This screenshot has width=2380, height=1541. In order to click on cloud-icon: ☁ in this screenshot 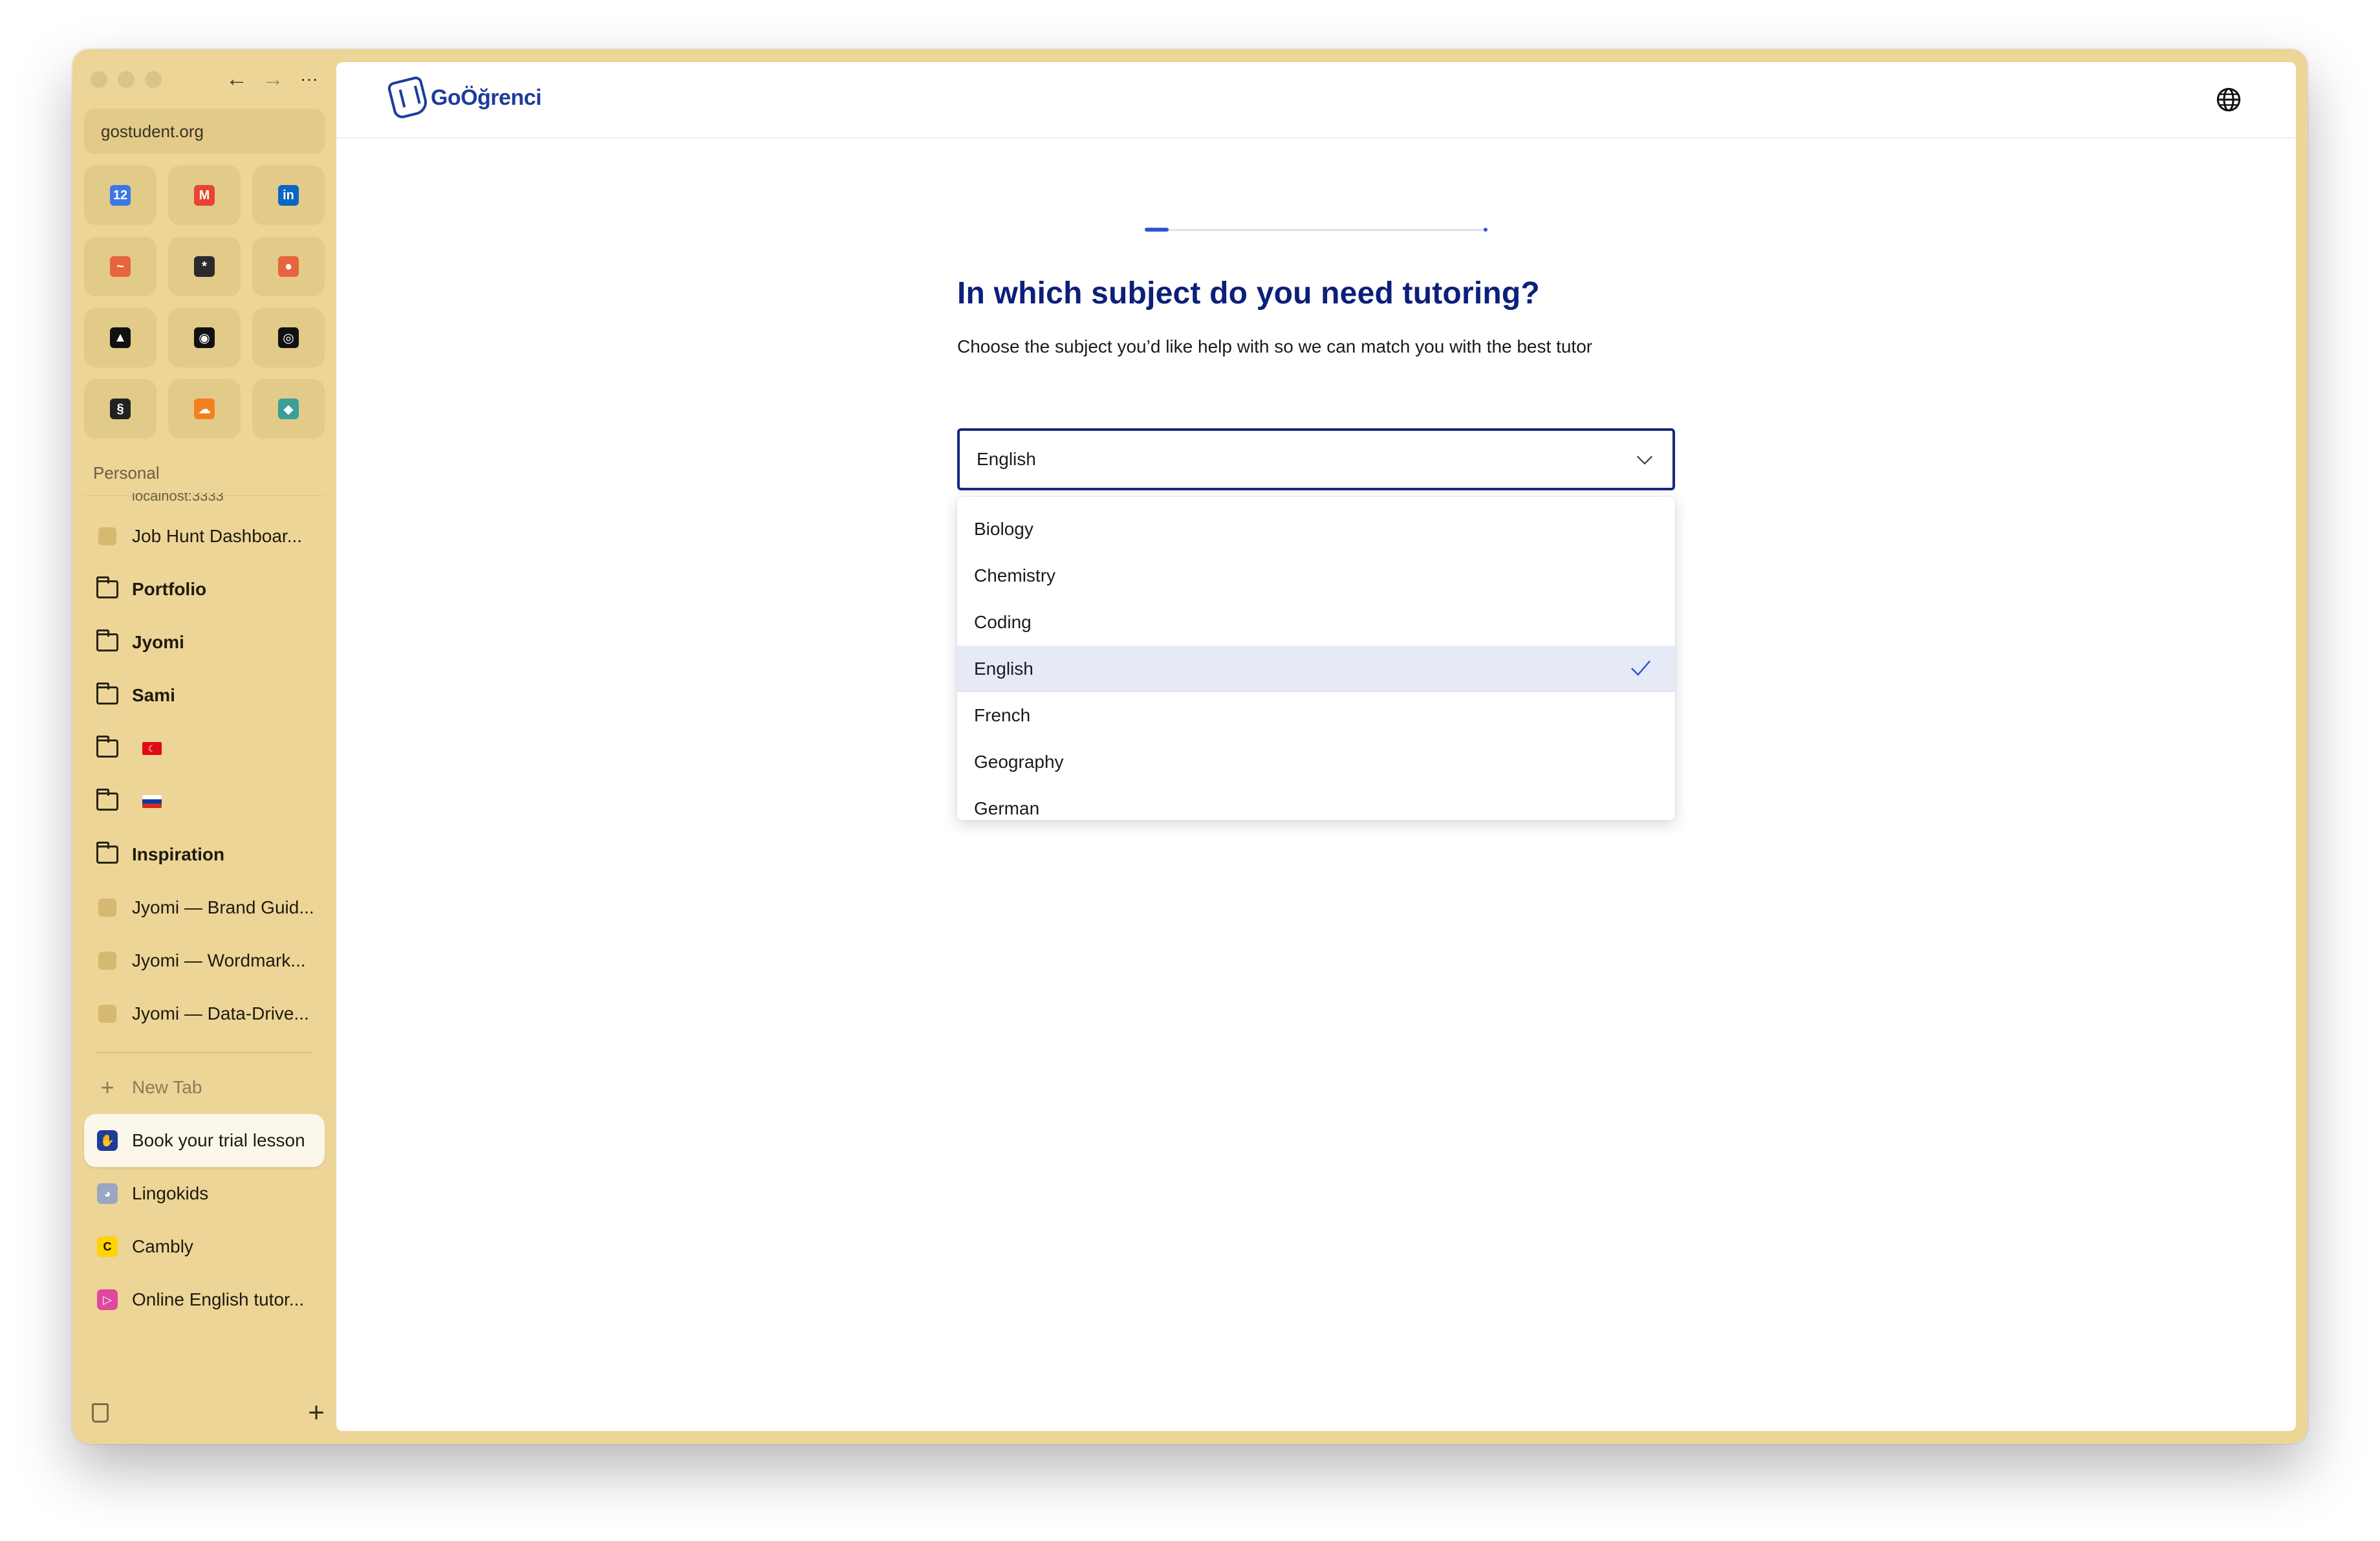, I will do `click(204, 409)`.